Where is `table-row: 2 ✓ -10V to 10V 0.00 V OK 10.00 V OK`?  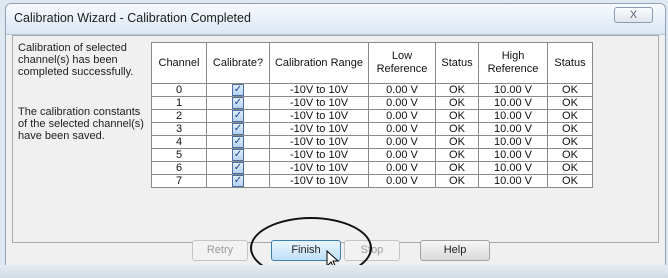
table-row: 2 ✓ -10V to 10V 0.00 V OK 10.00 V OK is located at coordinates (372, 116).